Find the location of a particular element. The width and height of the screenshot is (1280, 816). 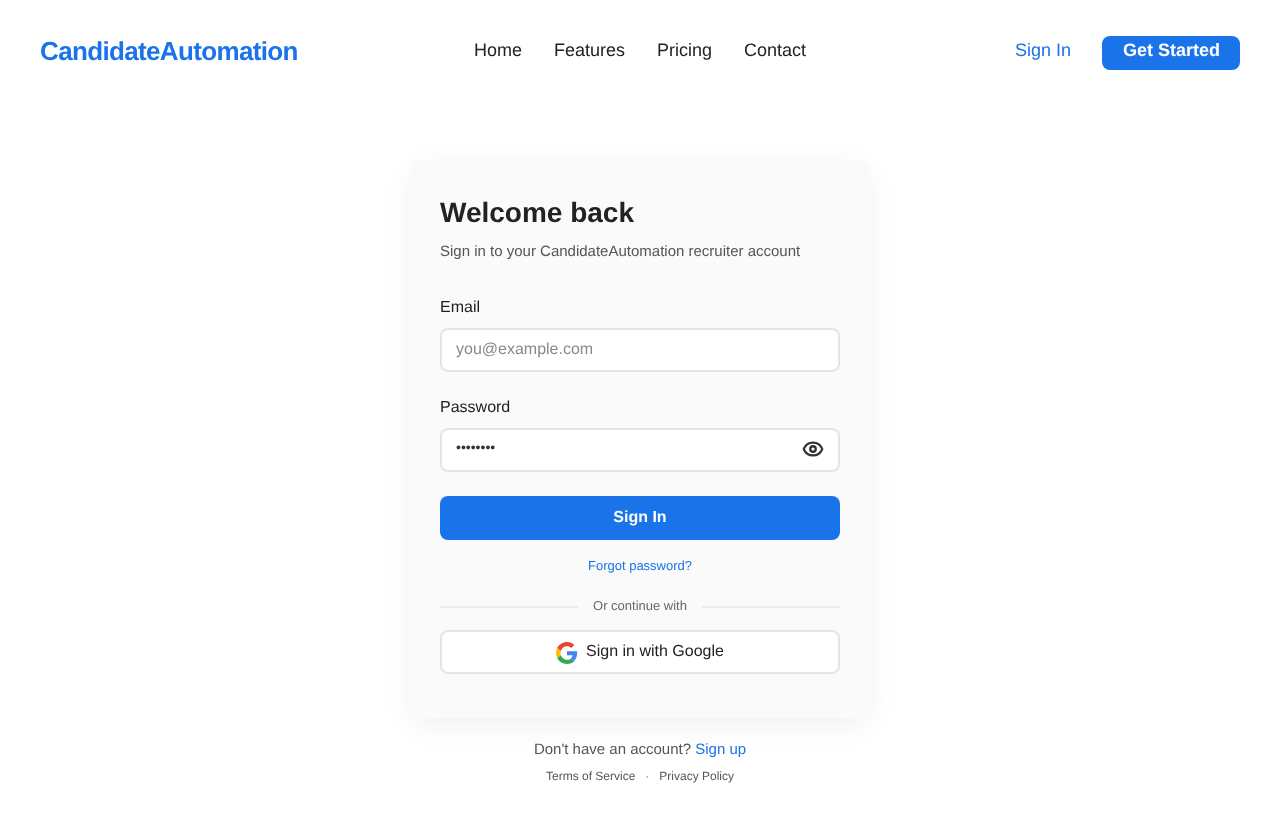

get-started-button: Get Started is located at coordinates (1171, 52).